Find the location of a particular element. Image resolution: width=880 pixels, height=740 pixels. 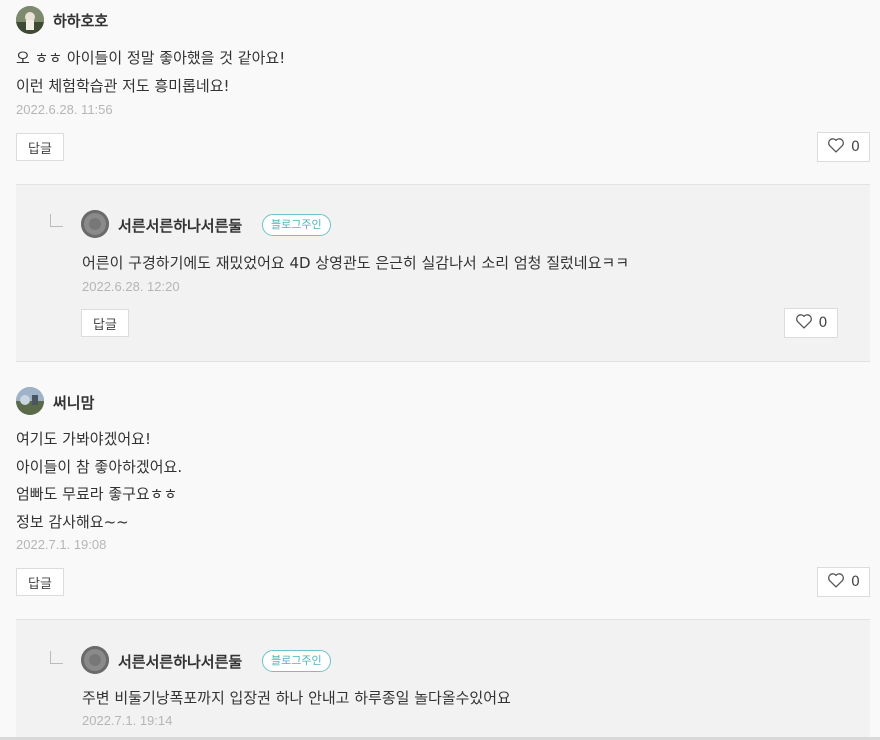

reply-text: 주변 비둘기낭폭포까지 입장권 하나 안내고 하루종일 놀다올수있어요 is located at coordinates (296, 698).